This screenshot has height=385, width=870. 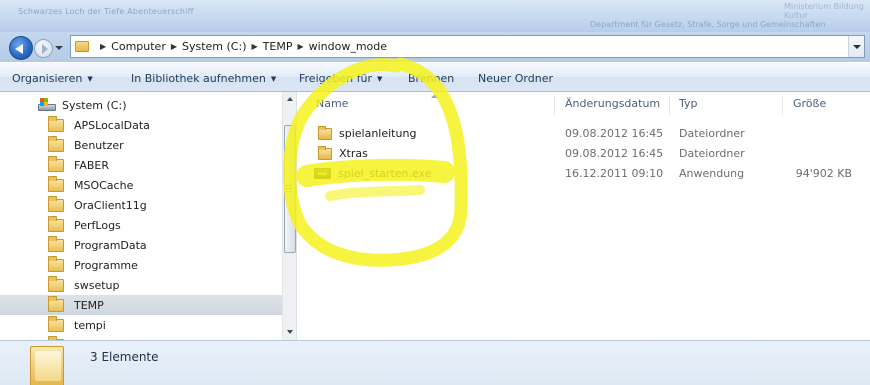 What do you see at coordinates (124, 357) in the screenshot?
I see `item-count: 3 Elemente` at bounding box center [124, 357].